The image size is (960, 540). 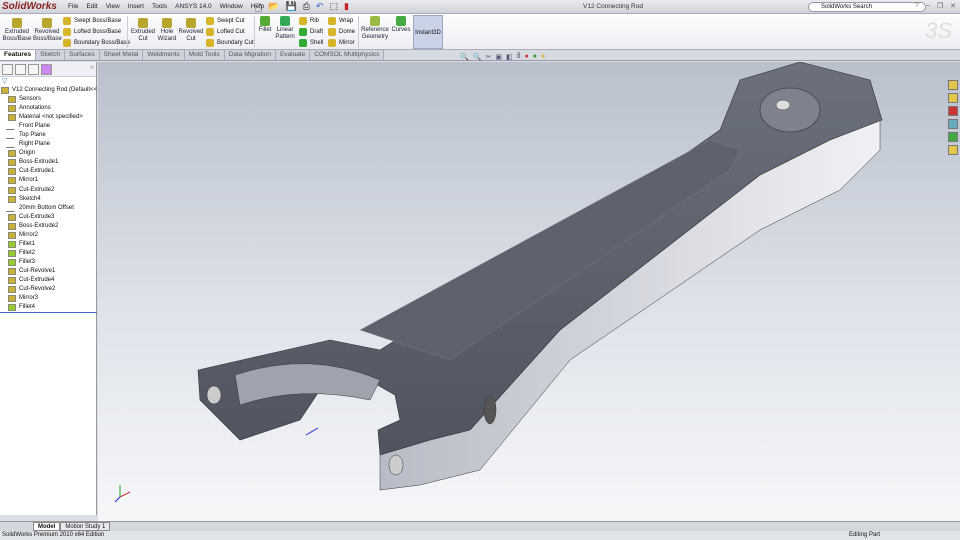 What do you see at coordinates (48, 126) in the screenshot?
I see `tree-item: Front Plane` at bounding box center [48, 126].